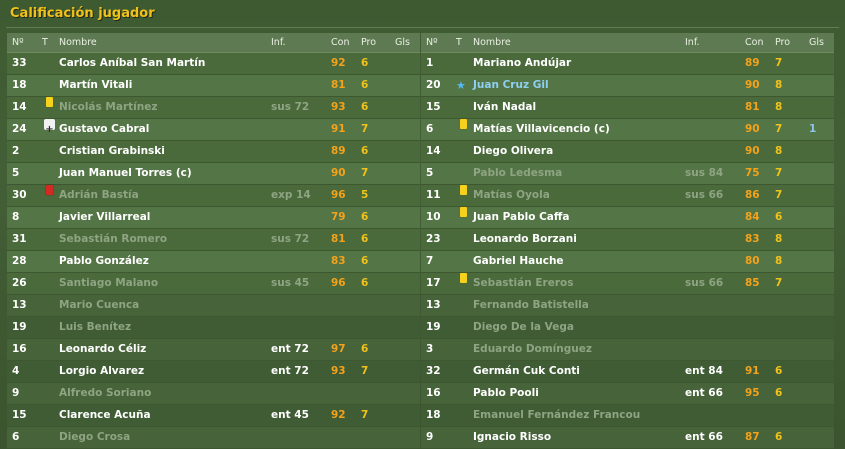  What do you see at coordinates (627, 86) in the screenshot?
I see `player-row: 20 ★ Juan Cruz Gil 90 8` at bounding box center [627, 86].